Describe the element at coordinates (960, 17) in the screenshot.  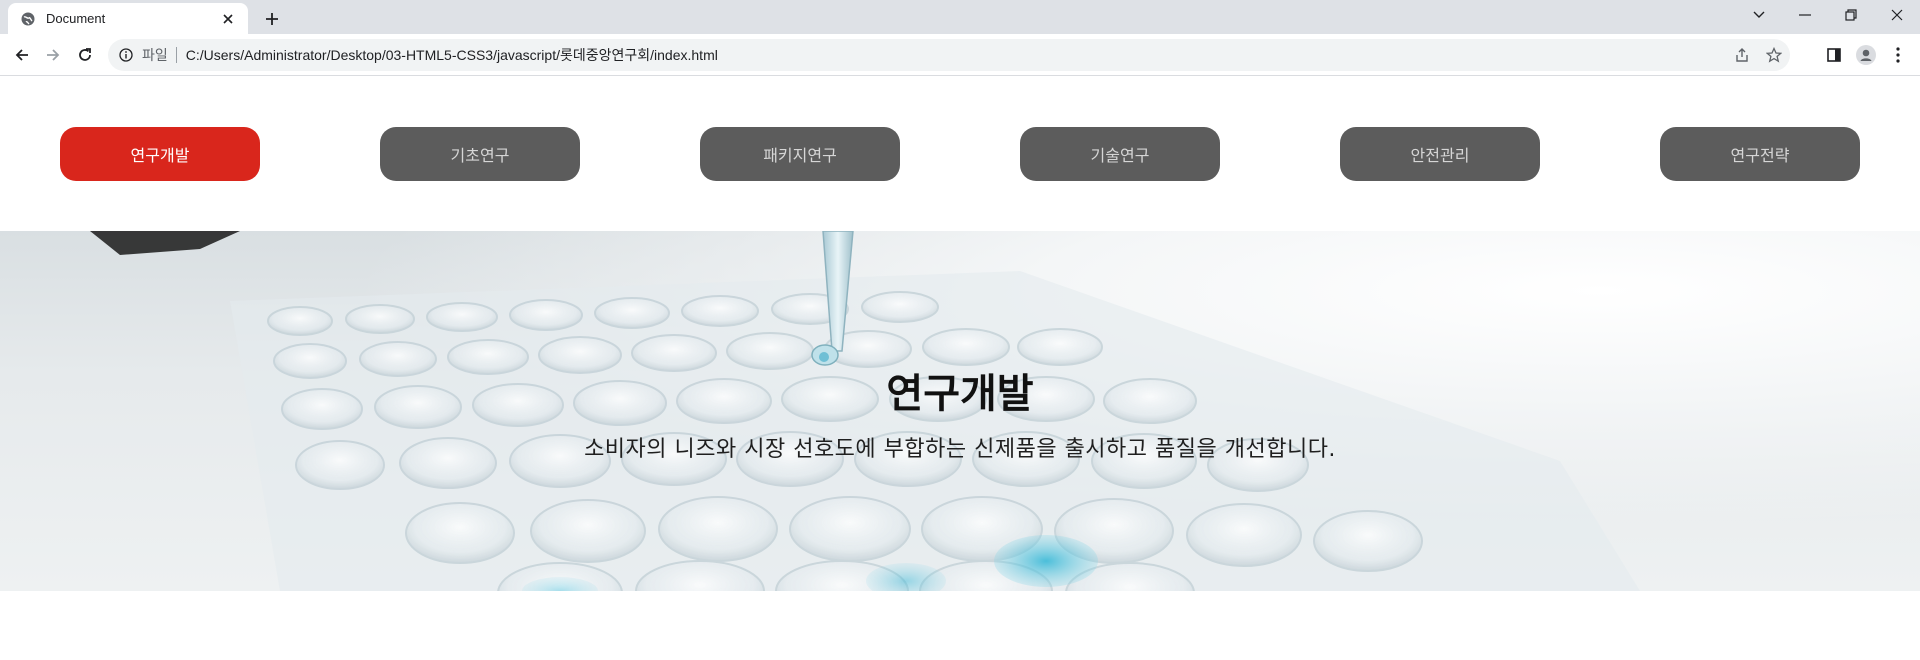
I see `browser-tab-bar: Document` at that location.